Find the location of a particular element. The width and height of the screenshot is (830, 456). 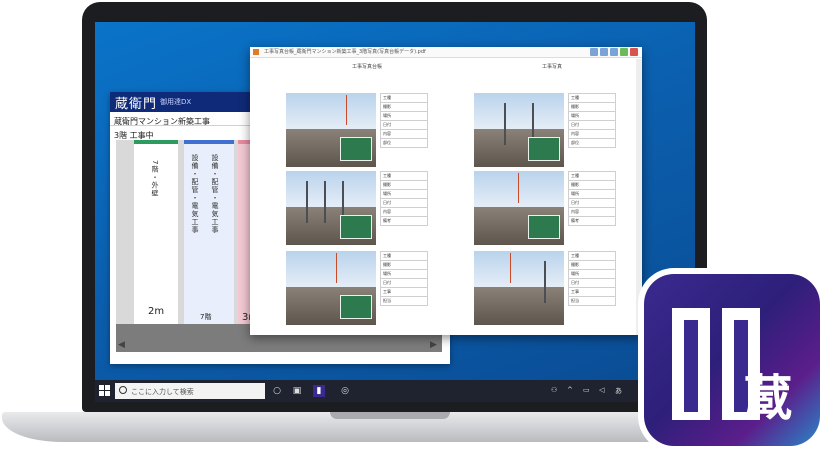

ime-icon: あ is located at coordinates (618, 391).